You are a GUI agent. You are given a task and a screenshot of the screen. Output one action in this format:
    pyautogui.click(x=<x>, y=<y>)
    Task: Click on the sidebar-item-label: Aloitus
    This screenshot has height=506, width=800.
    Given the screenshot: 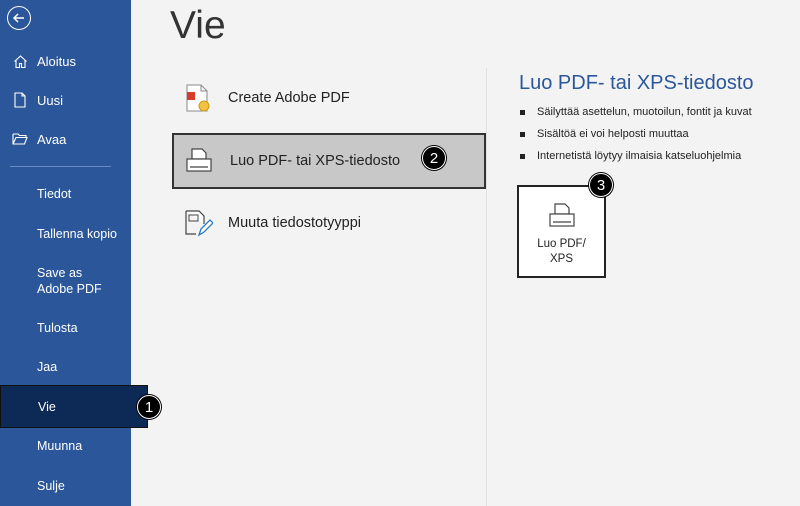 What is the action you would take?
    pyautogui.click(x=57, y=61)
    